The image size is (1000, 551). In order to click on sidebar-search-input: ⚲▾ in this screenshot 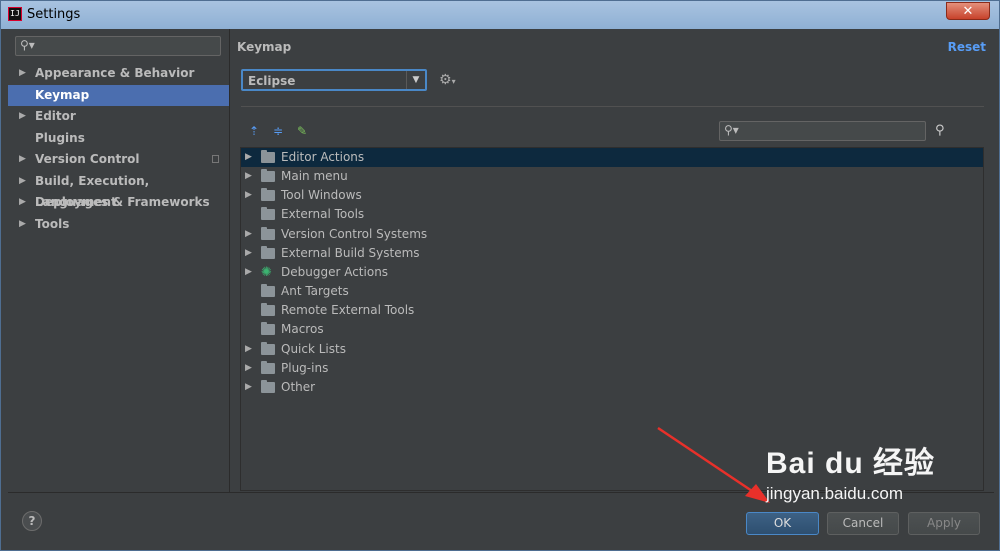, I will do `click(118, 46)`.